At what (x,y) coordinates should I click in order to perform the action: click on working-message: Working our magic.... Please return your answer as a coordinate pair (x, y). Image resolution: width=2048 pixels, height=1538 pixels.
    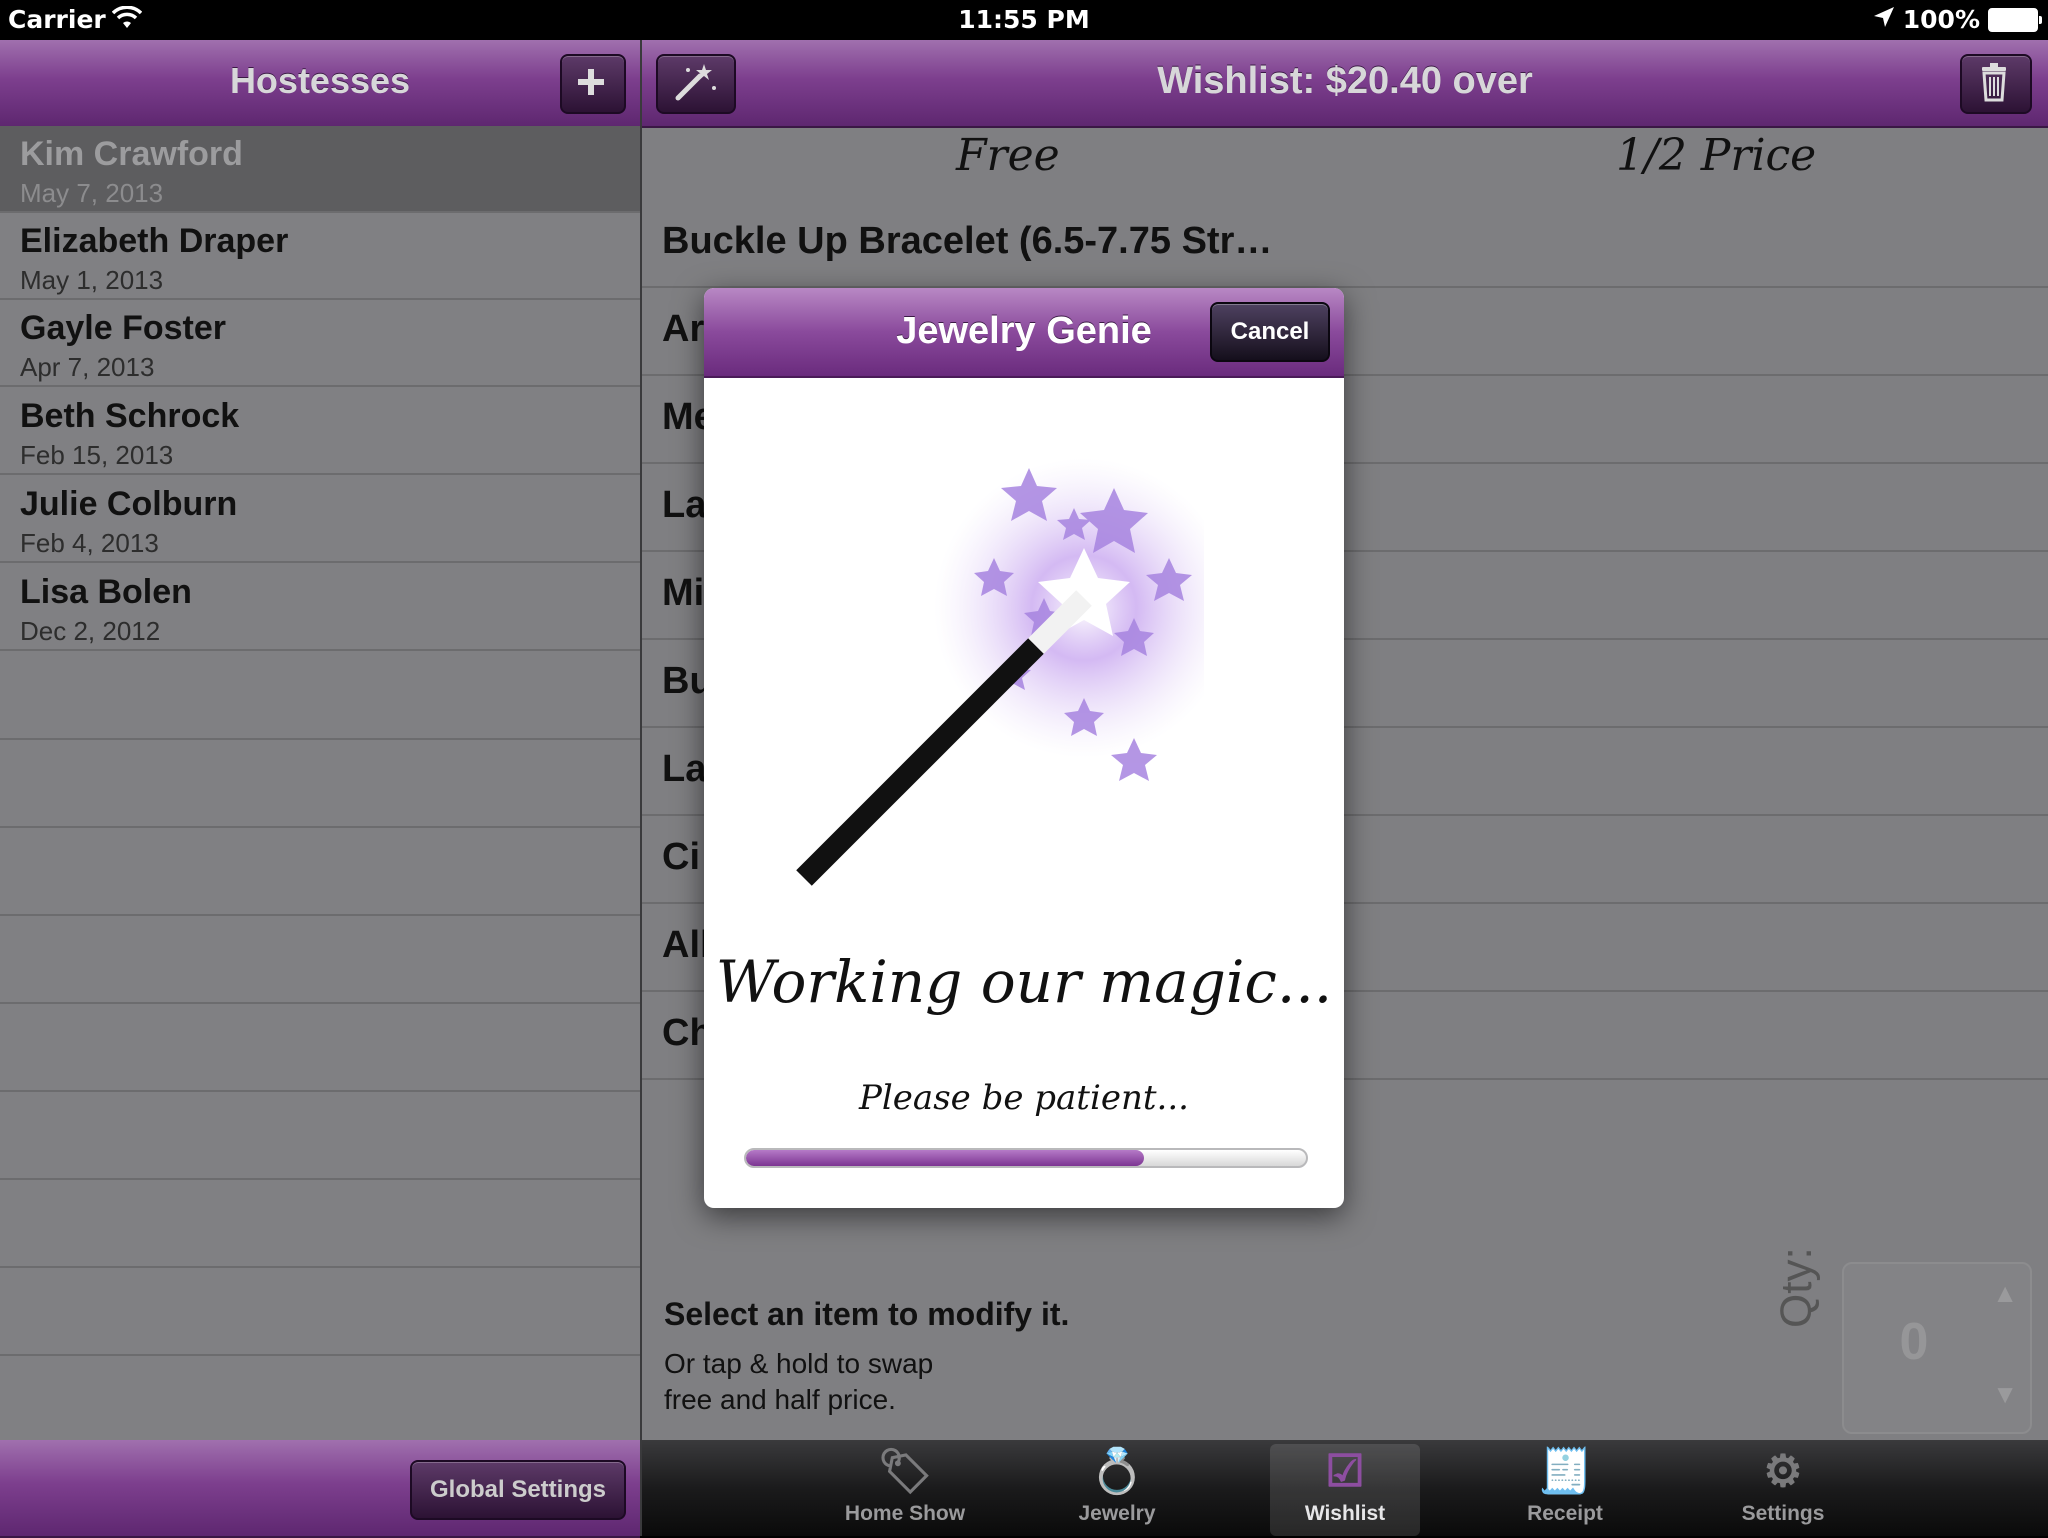
    Looking at the image, I should click on (1024, 982).